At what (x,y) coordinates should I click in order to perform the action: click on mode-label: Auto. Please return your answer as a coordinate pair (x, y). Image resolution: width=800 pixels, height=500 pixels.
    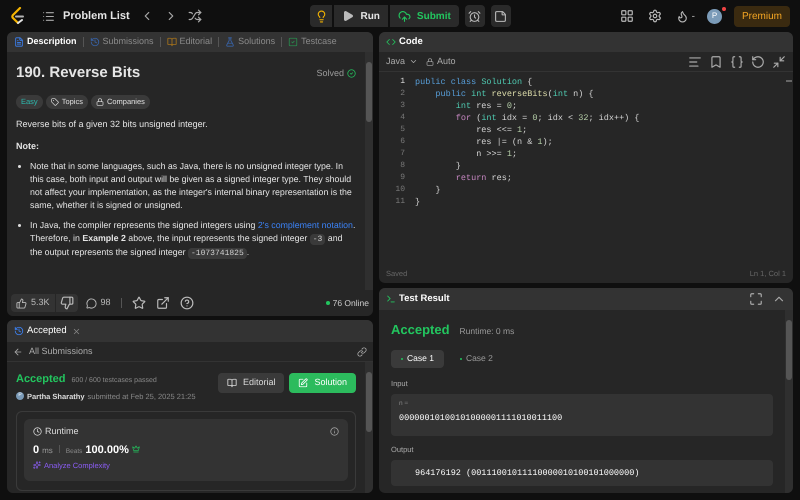
    Looking at the image, I should click on (446, 61).